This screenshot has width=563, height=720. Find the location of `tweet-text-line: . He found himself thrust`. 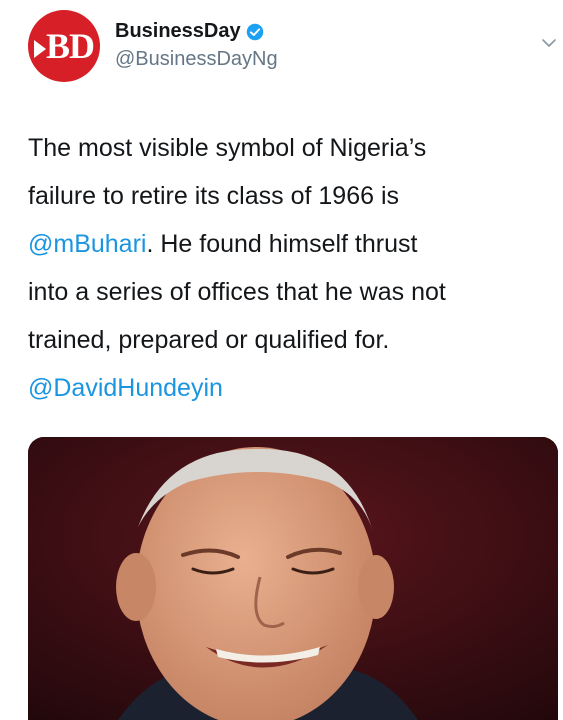

tweet-text-line: . He found himself thrust is located at coordinates (282, 244).